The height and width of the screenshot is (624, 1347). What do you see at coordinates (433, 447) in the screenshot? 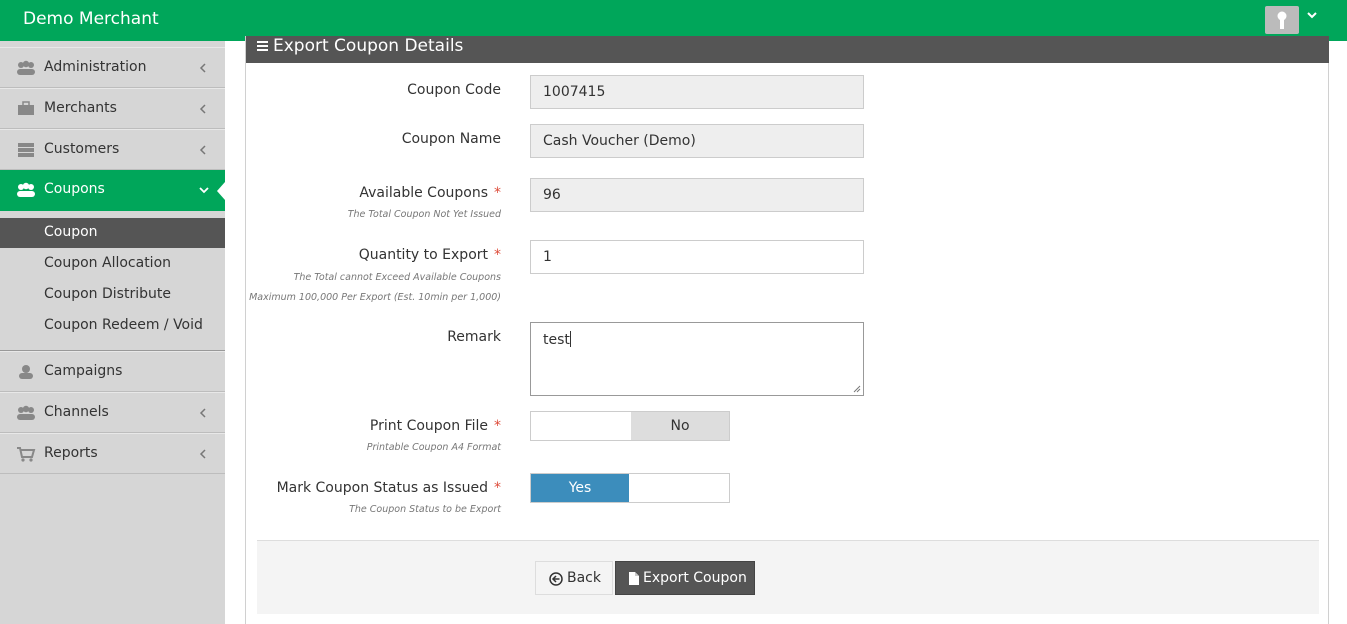
I see `print-file-hint: Printable Coupon A4 Format` at bounding box center [433, 447].